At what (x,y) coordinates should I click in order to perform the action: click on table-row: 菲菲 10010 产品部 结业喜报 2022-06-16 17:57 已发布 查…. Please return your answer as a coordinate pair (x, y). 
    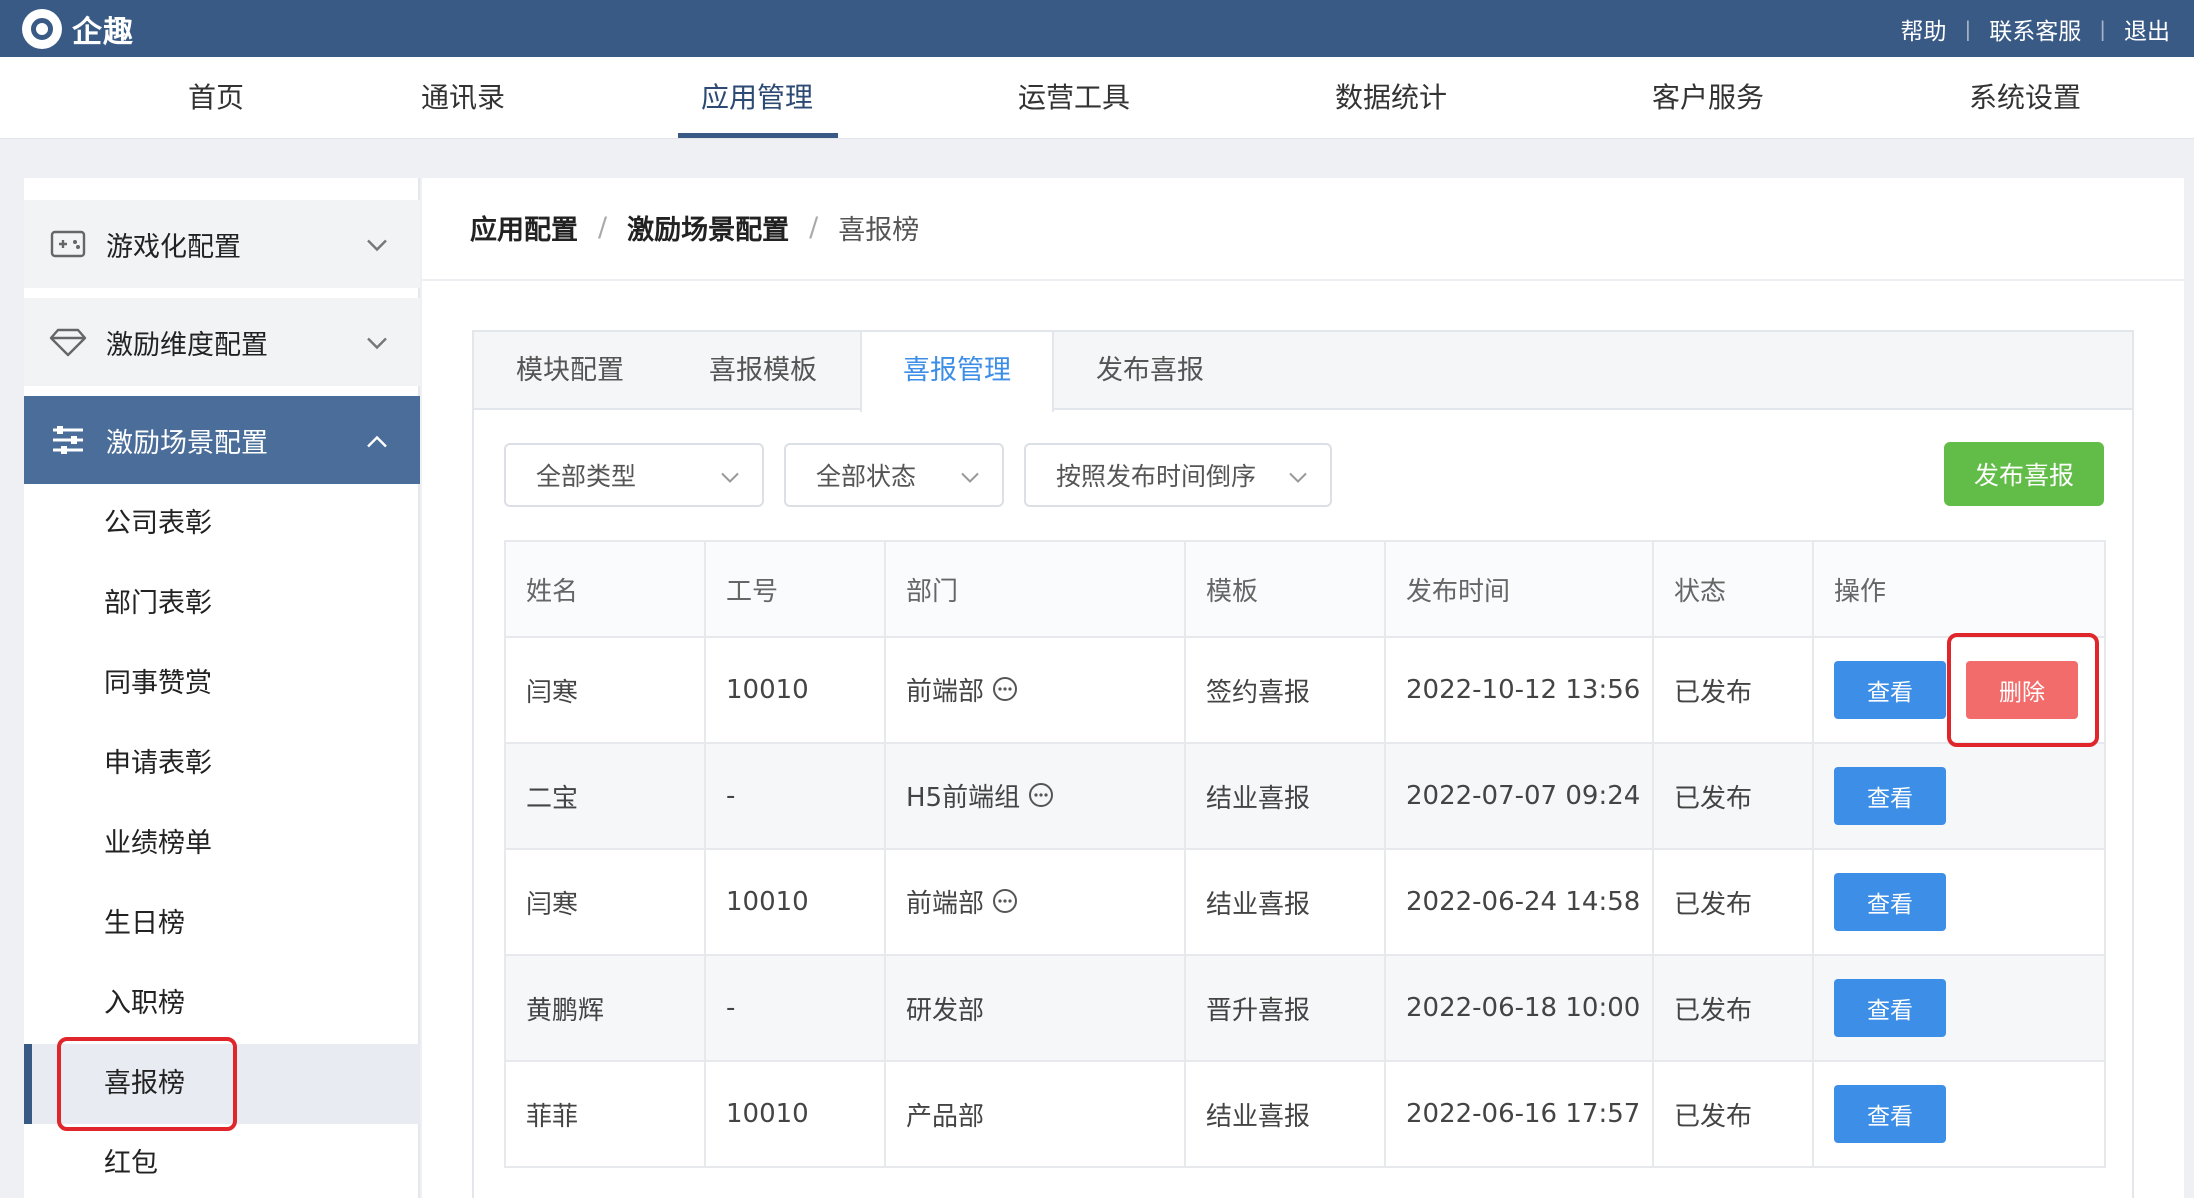
    Looking at the image, I should click on (1305, 1114).